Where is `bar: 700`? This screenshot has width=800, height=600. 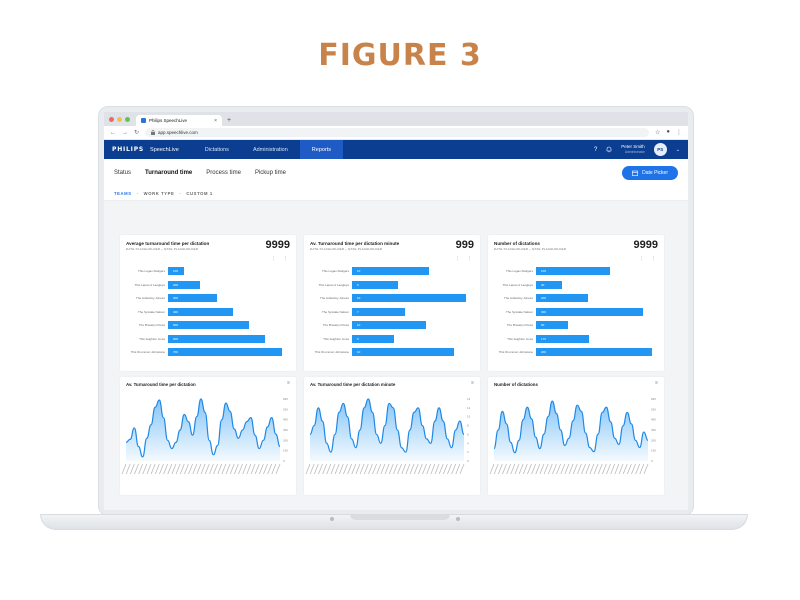
bar: 700 is located at coordinates (225, 352).